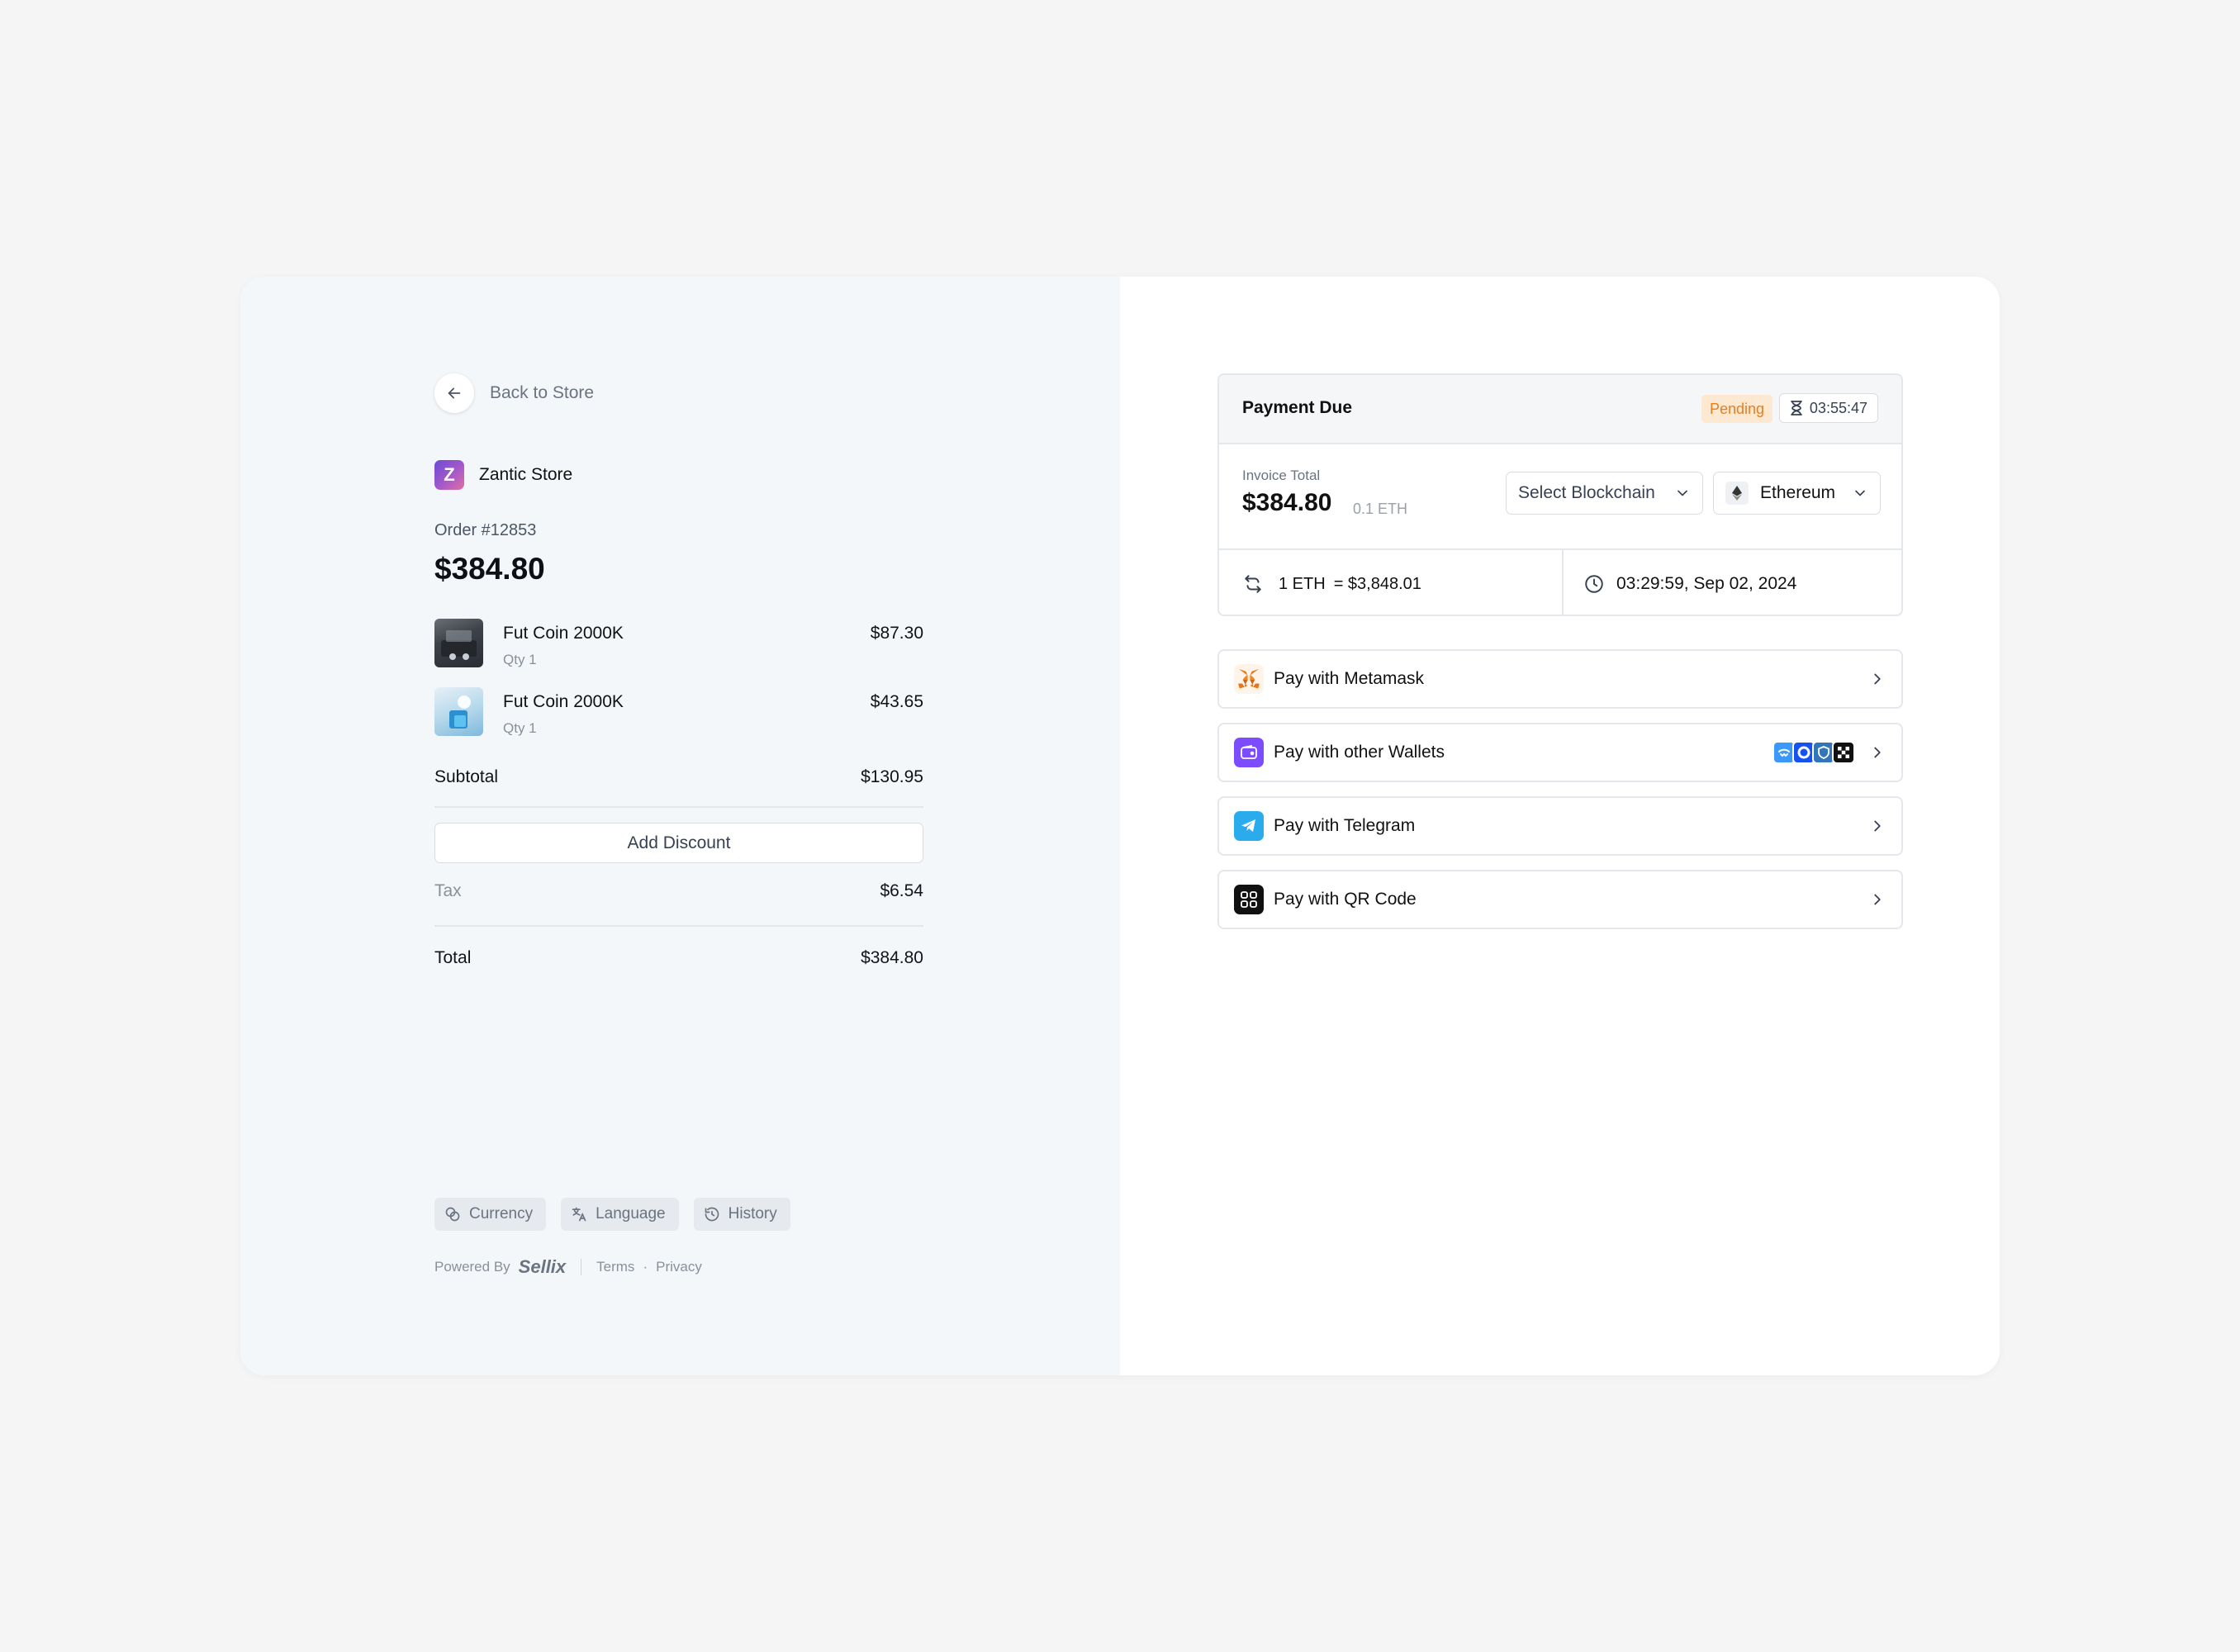  What do you see at coordinates (631, 1213) in the screenshot?
I see `language-label: Language` at bounding box center [631, 1213].